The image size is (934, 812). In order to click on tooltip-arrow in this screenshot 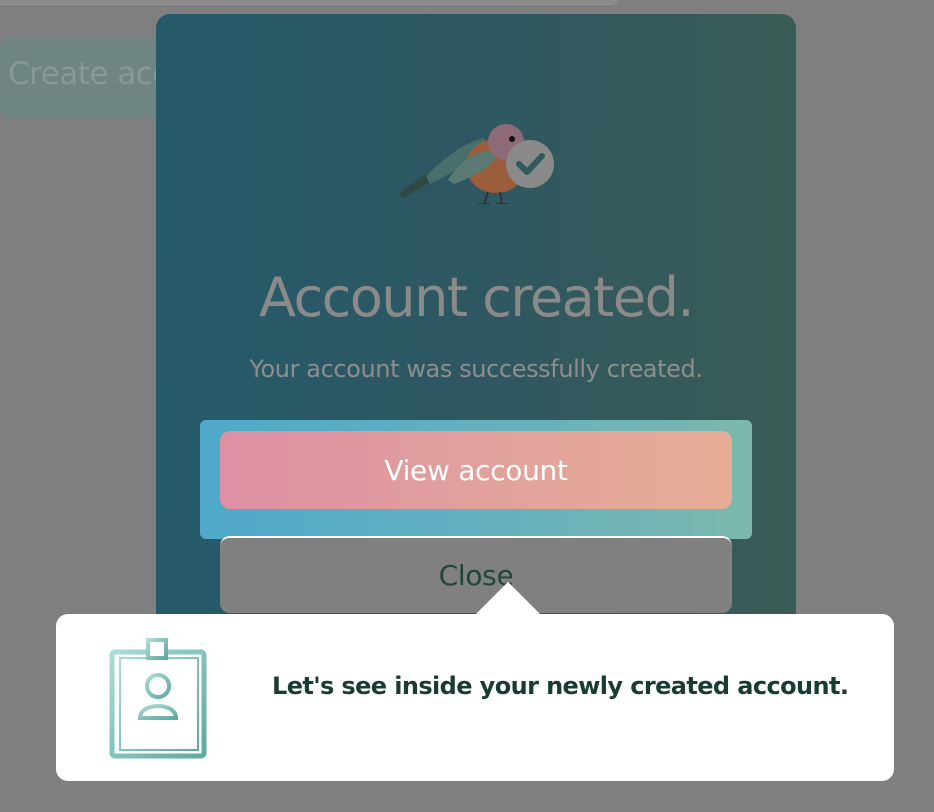, I will do `click(508, 598)`.